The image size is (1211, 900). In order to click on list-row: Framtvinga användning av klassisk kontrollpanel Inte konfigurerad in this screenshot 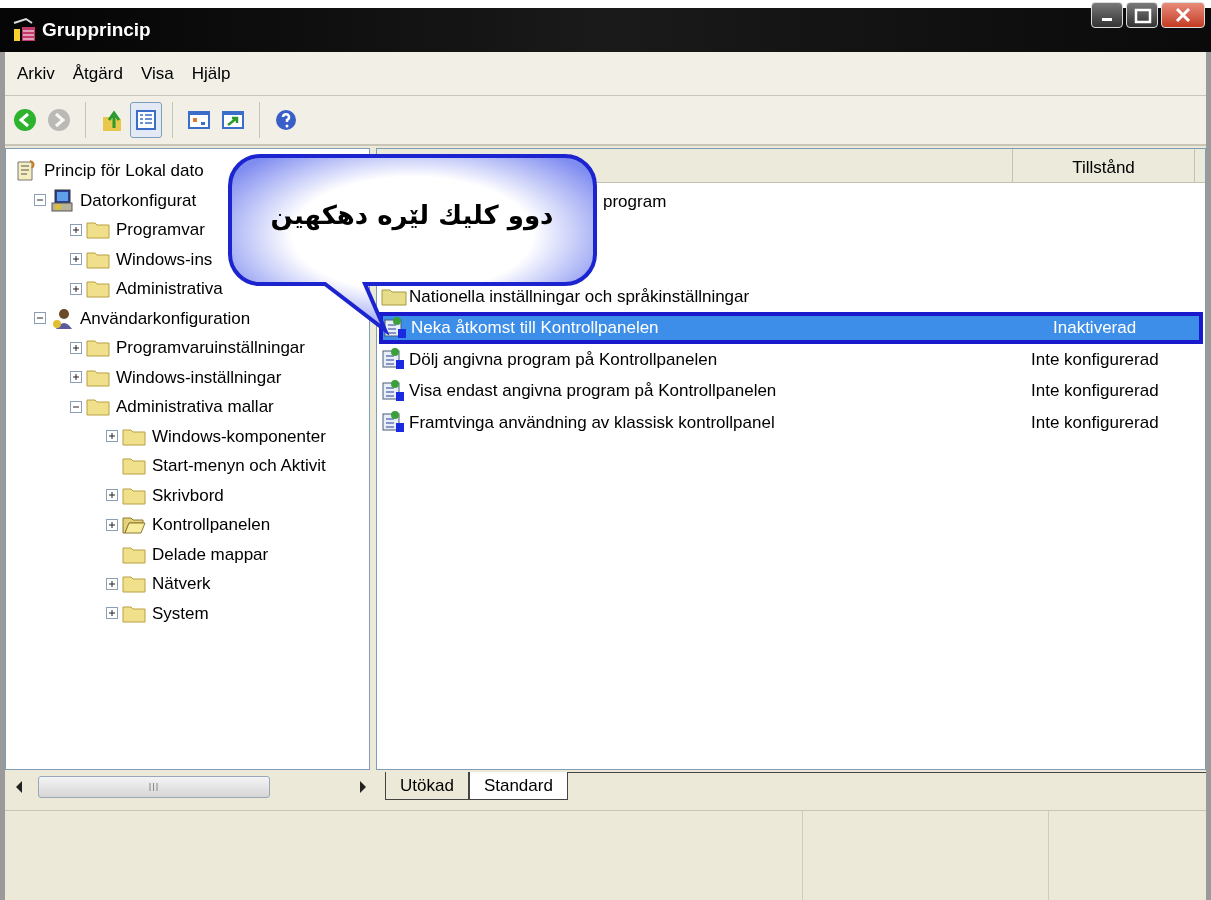, I will do `click(791, 422)`.